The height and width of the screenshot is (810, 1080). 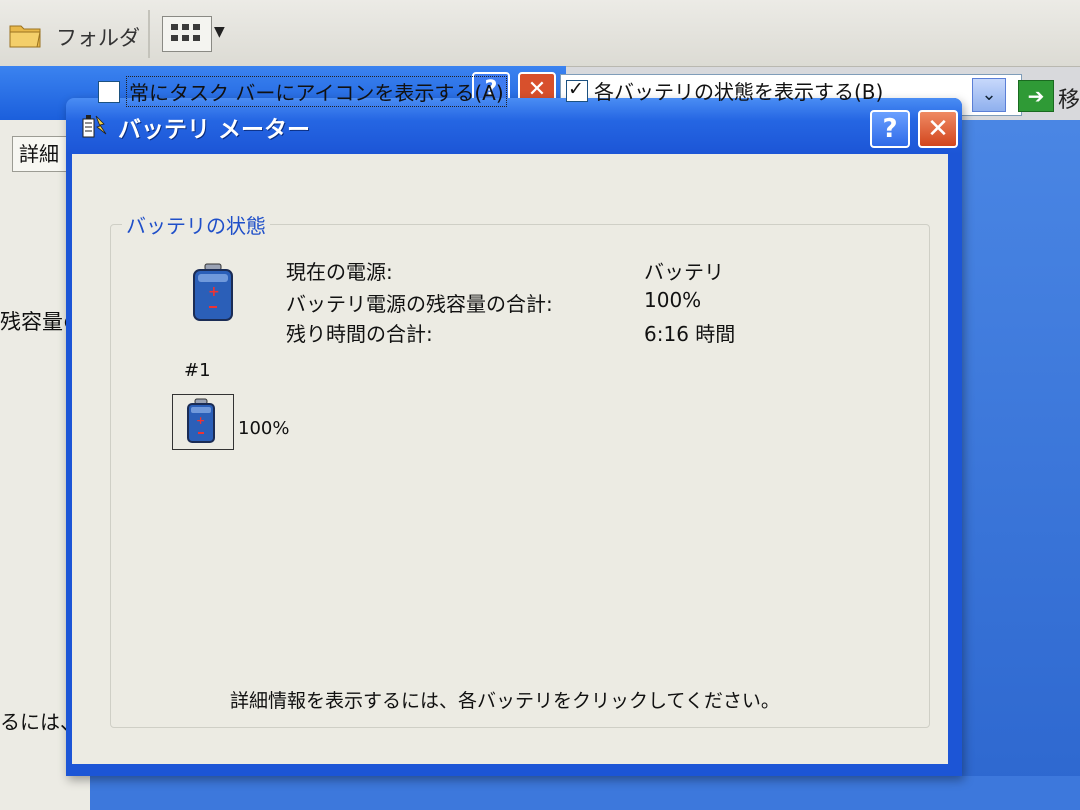 I want to click on battery-cell-percent: 100%, so click(x=264, y=428).